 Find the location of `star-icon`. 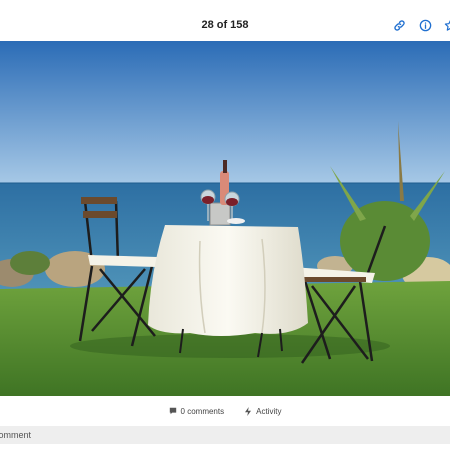

star-icon is located at coordinates (446, 25).